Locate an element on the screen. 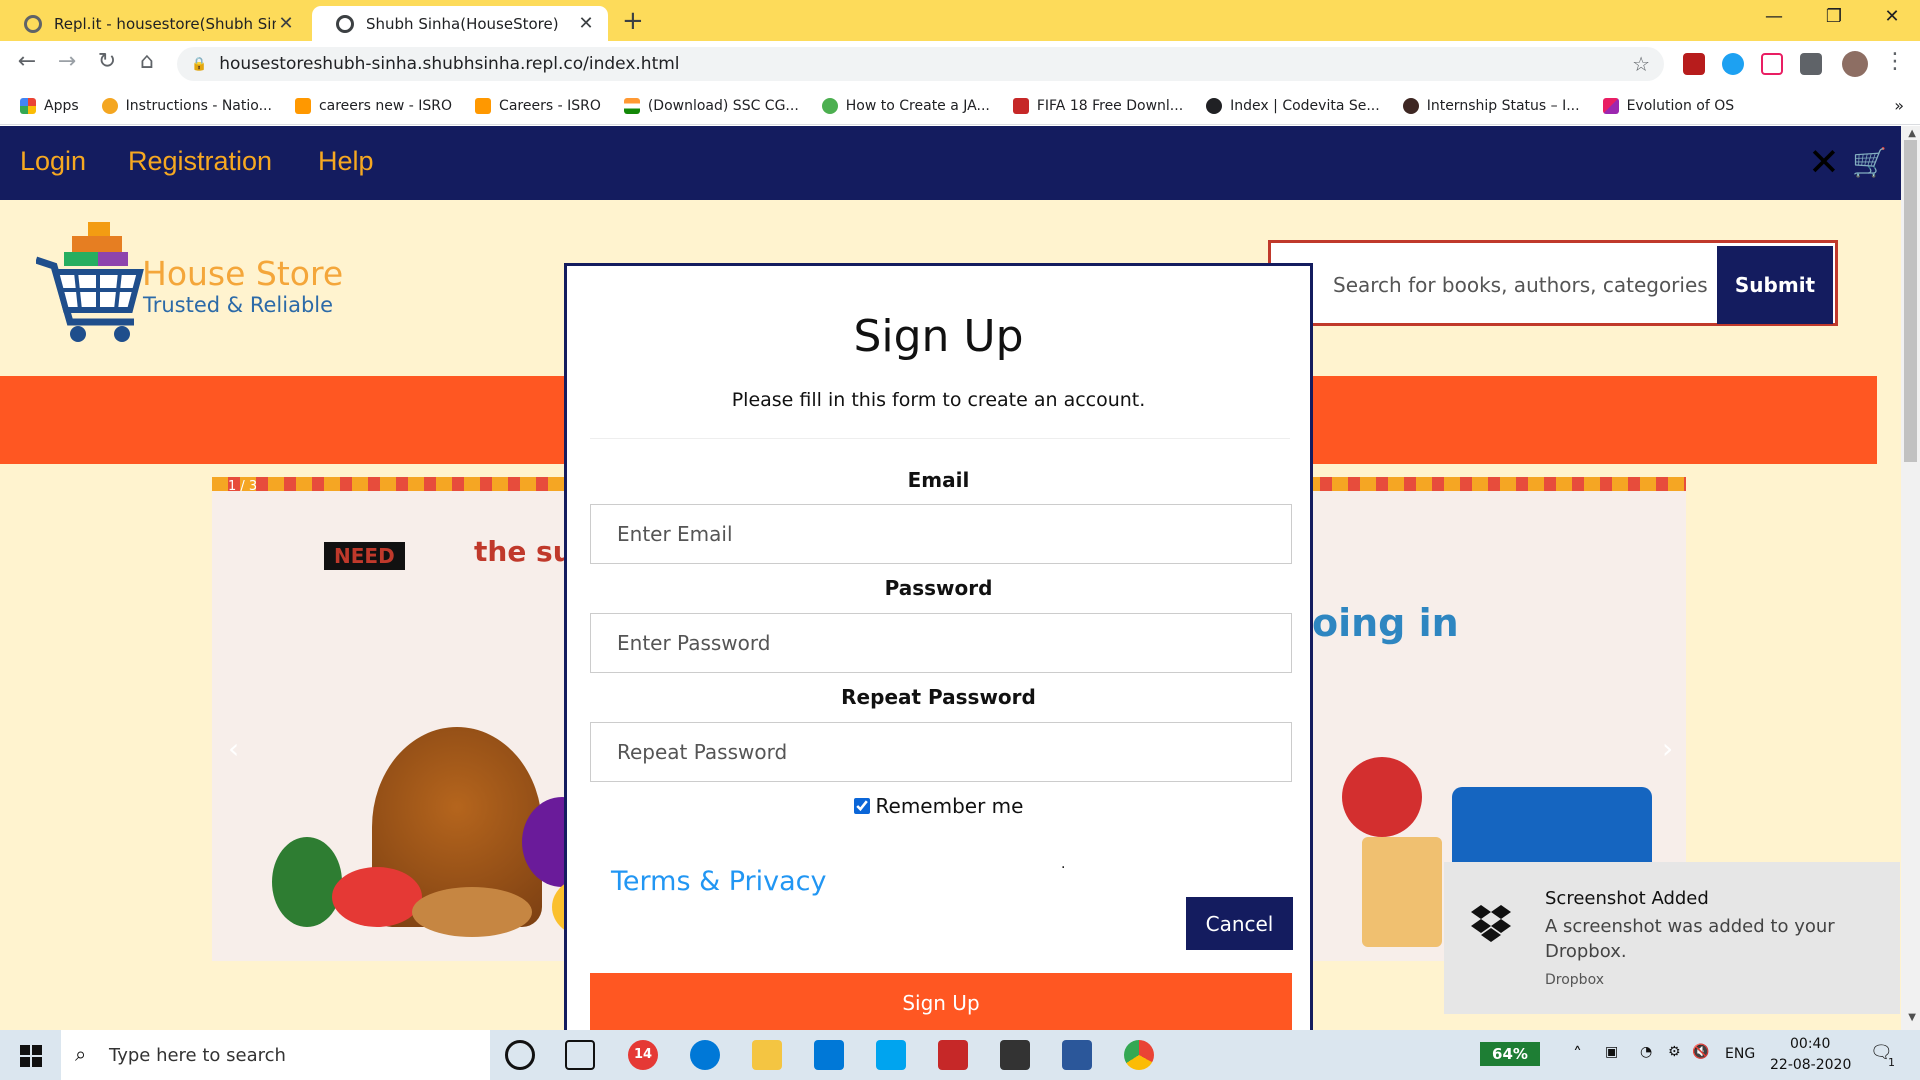 This screenshot has width=1920, height=1080. menu-kebab-icon: ⋮ is located at coordinates (1895, 61).